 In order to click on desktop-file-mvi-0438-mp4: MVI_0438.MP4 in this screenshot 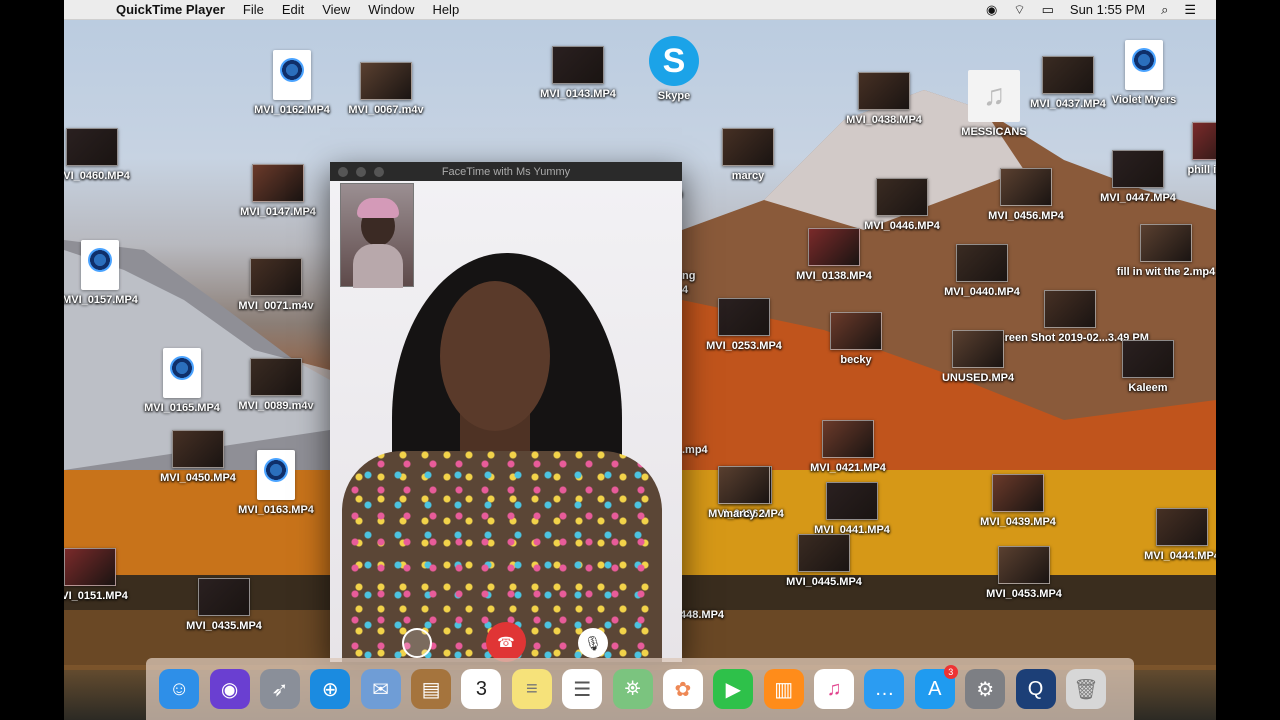, I will do `click(884, 99)`.